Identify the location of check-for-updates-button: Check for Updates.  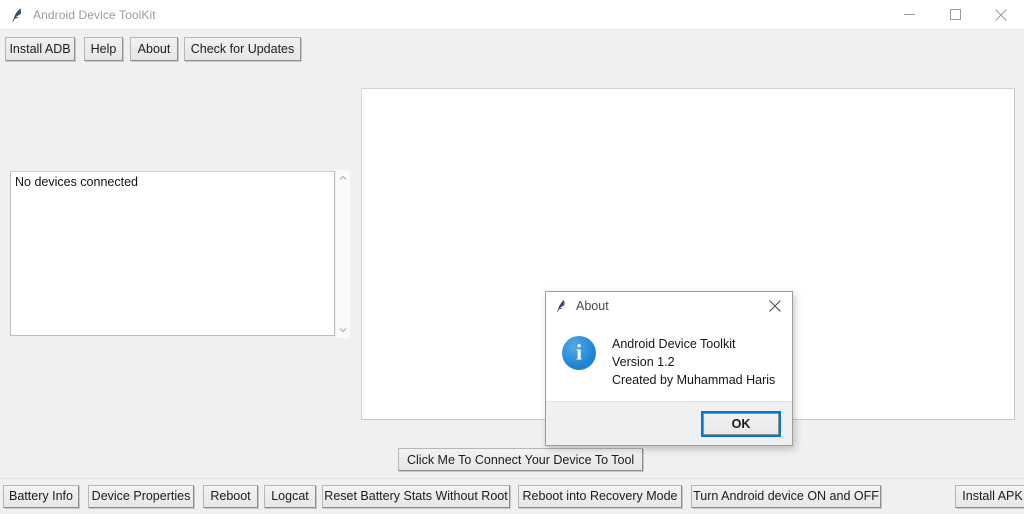
(242, 49).